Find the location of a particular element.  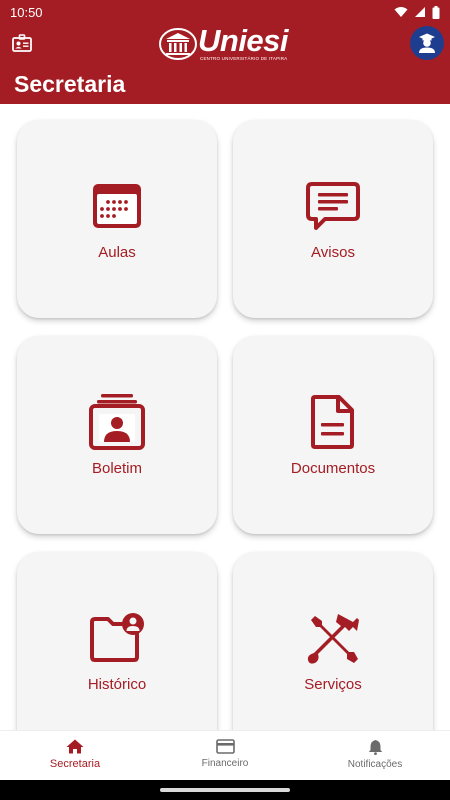

logo-text: Uniesi is located at coordinates (243, 40).